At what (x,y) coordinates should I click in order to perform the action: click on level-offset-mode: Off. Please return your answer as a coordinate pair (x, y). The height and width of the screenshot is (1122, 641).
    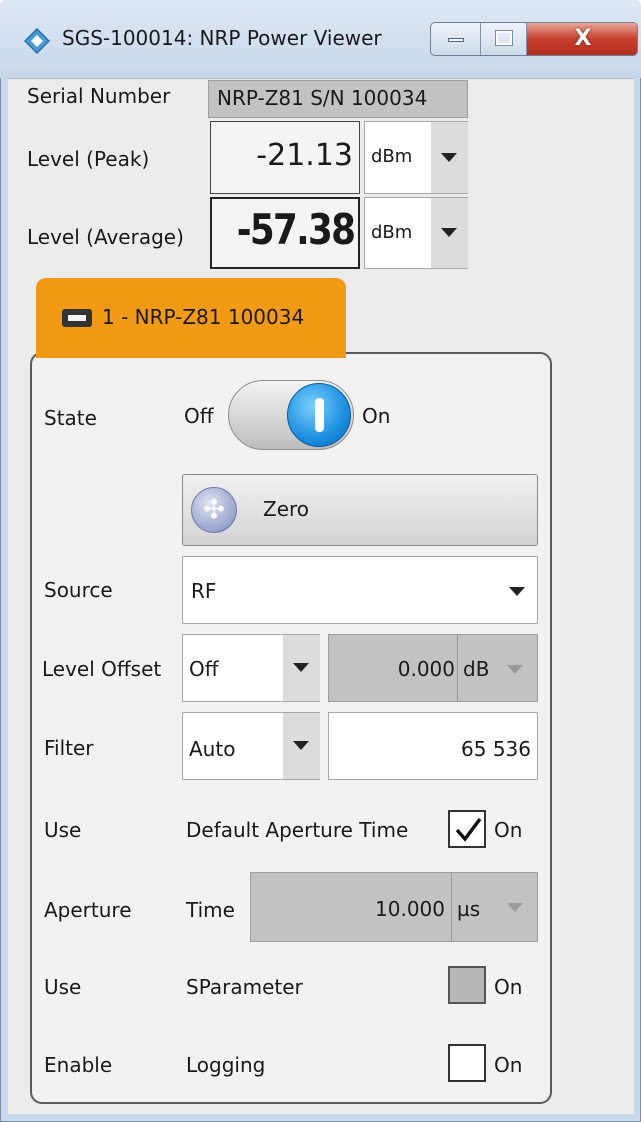
    Looking at the image, I should click on (204, 669).